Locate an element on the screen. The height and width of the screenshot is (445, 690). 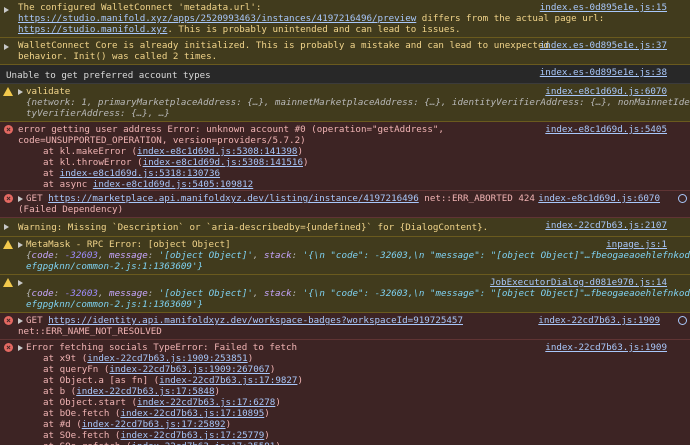
stack-frame-text: at kl.makeError ( is located at coordinates (90, 151).